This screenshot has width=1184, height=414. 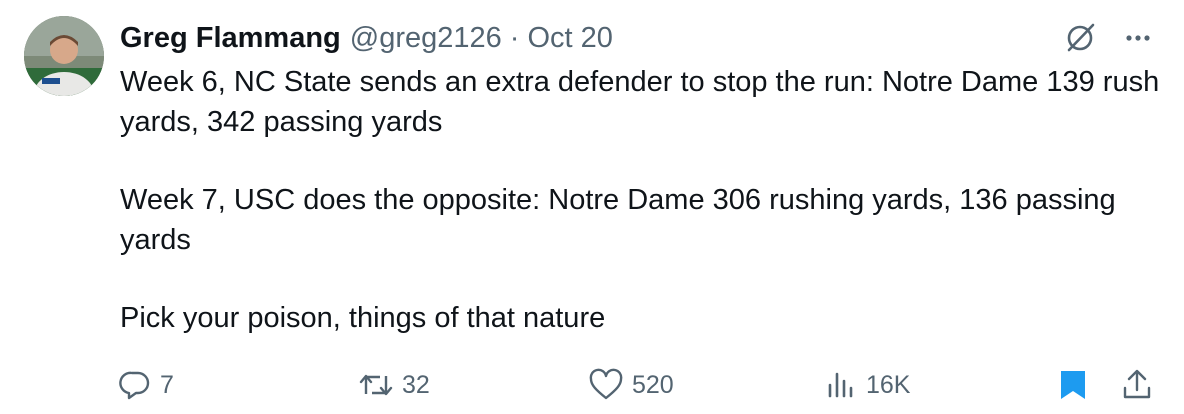 What do you see at coordinates (569, 38) in the screenshot?
I see `tweet-date: Oct 20` at bounding box center [569, 38].